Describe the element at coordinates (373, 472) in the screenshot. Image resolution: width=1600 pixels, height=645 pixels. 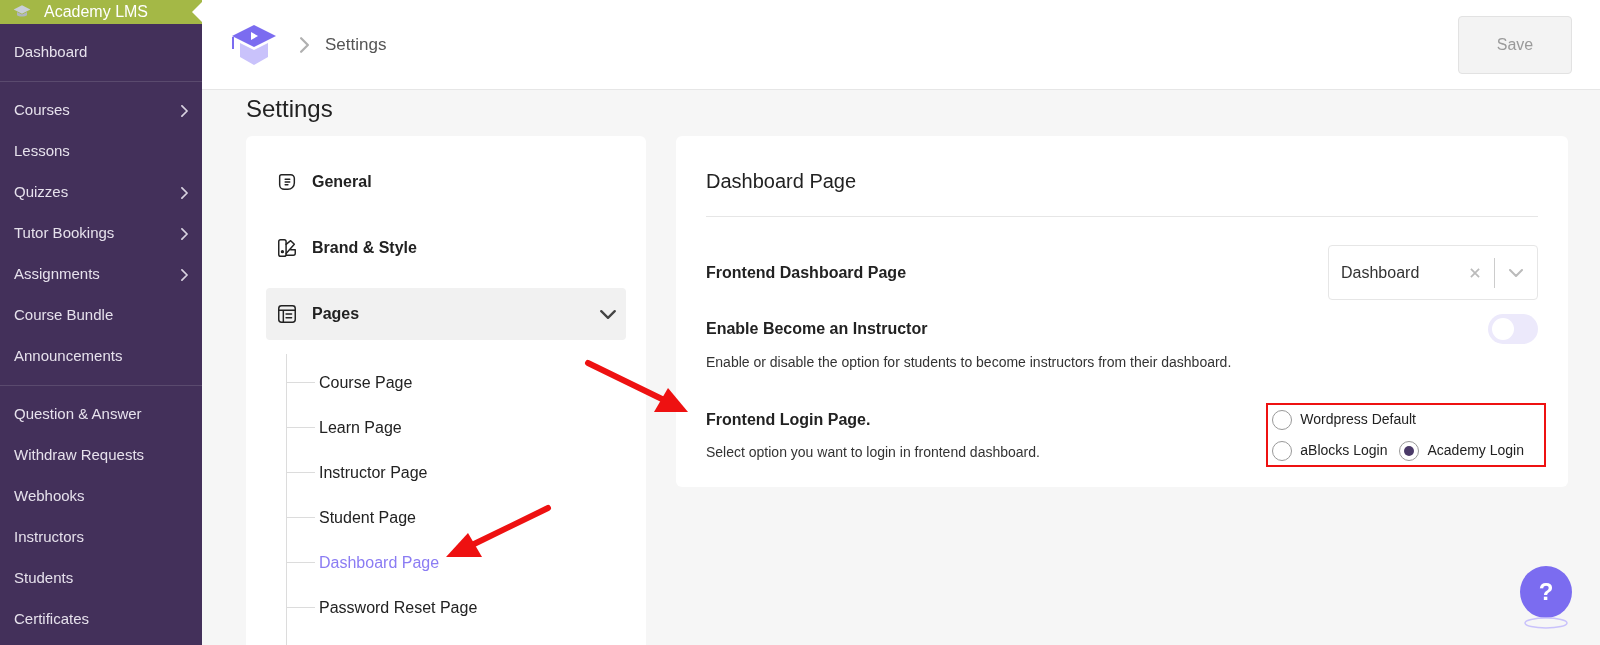
I see `page-link: Instructor Page` at that location.